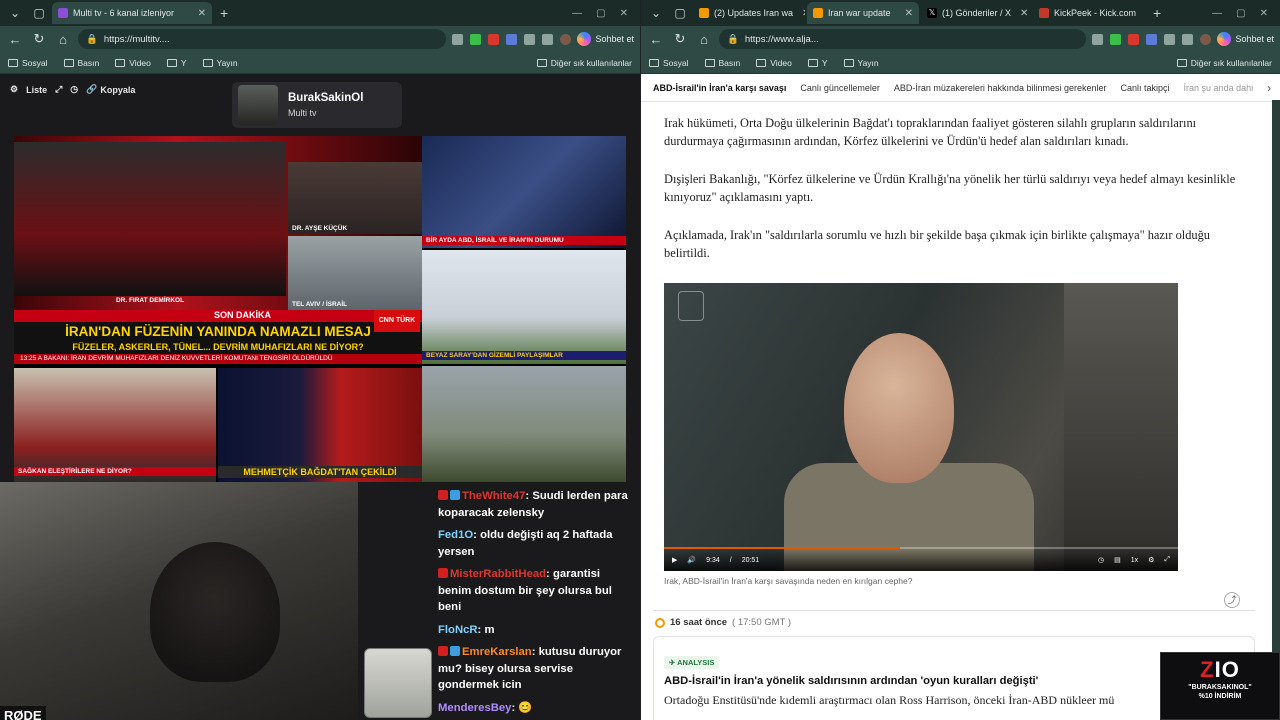 The width and height of the screenshot is (1280, 720). What do you see at coordinates (976, 13) in the screenshot?
I see `tab-x: 𝕏 (1) Gönderiler / X ✕` at bounding box center [976, 13].